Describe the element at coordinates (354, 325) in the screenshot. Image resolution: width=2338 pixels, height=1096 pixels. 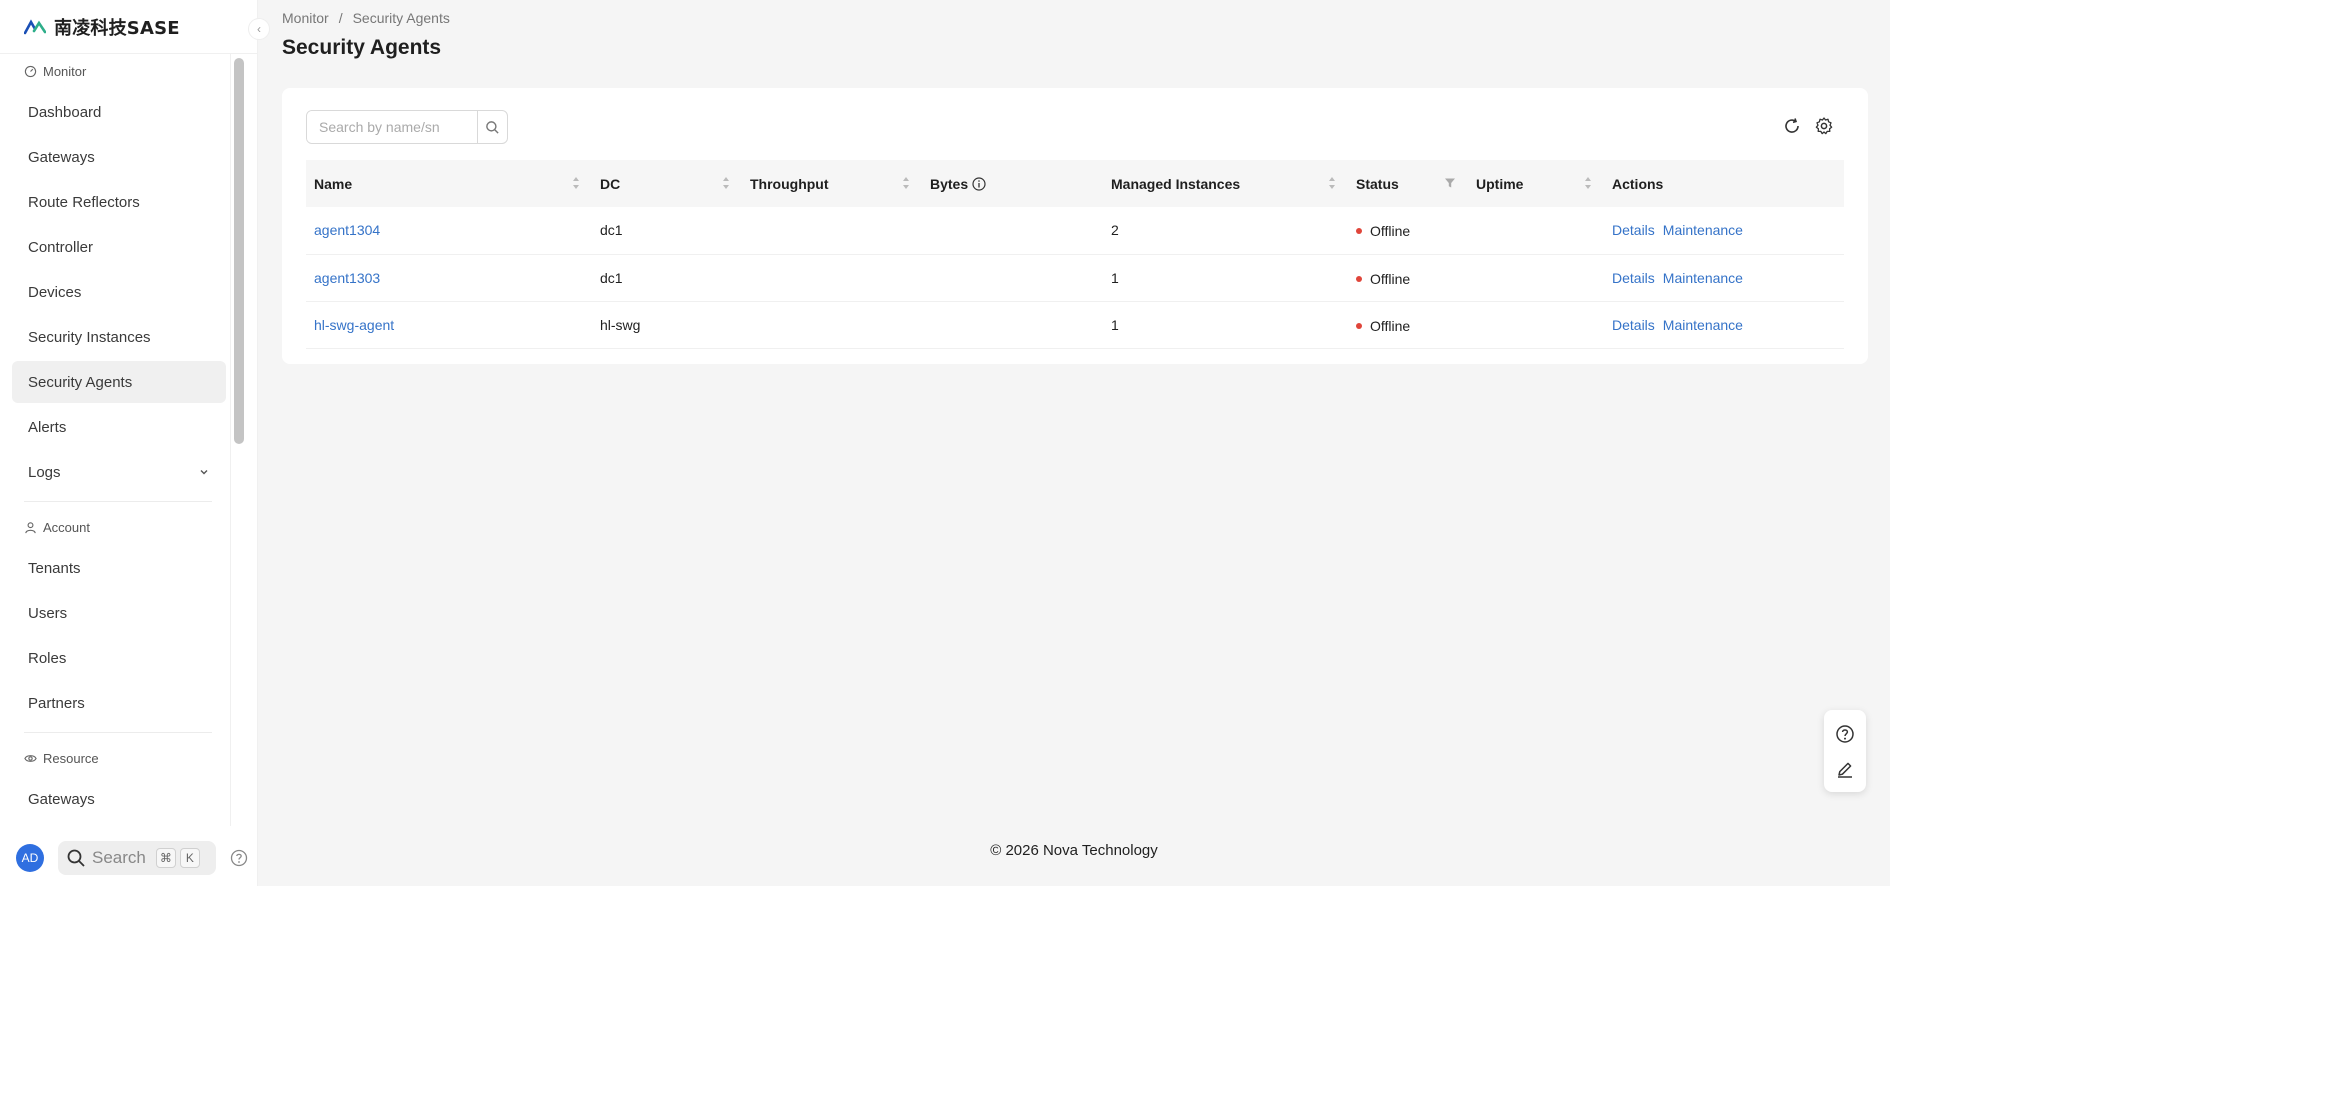
I see `agent-name-link: hl-swg-agent` at that location.